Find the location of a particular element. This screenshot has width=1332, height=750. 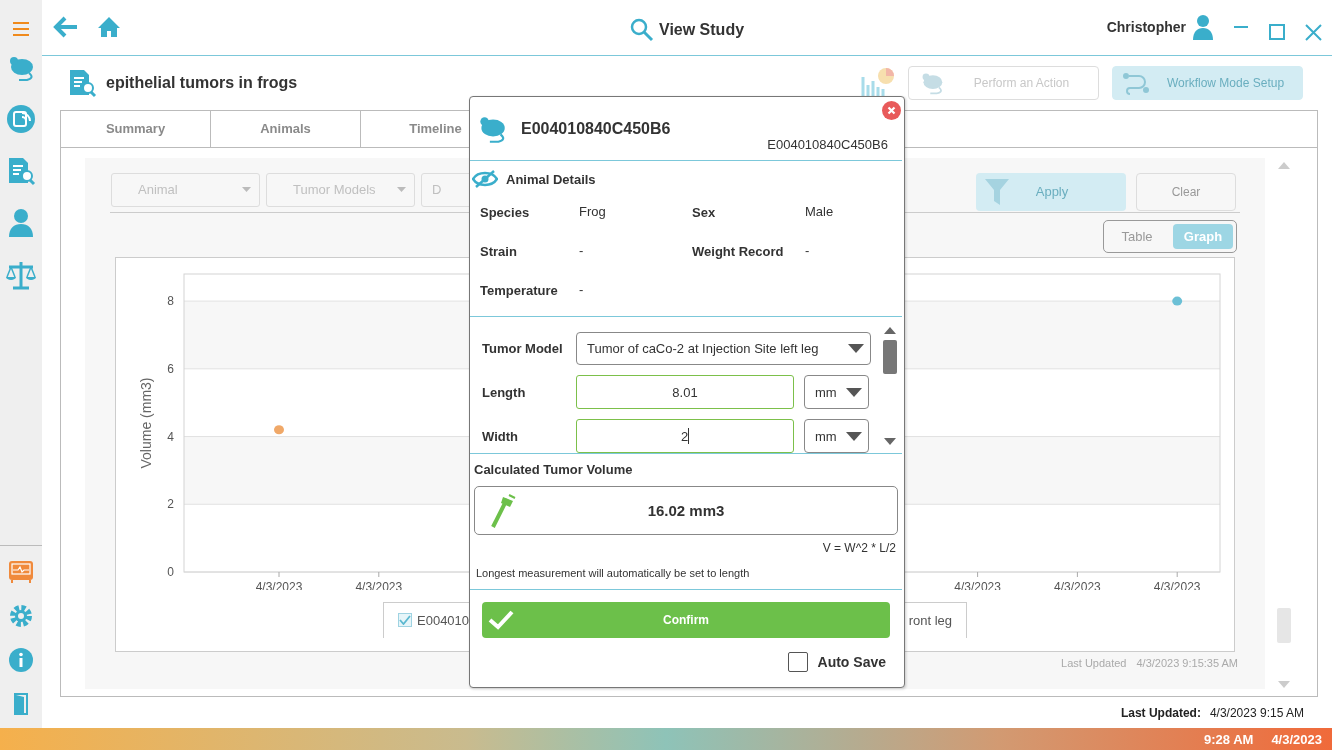

y-axis-title: Volume (mm3) is located at coordinates (146, 423).